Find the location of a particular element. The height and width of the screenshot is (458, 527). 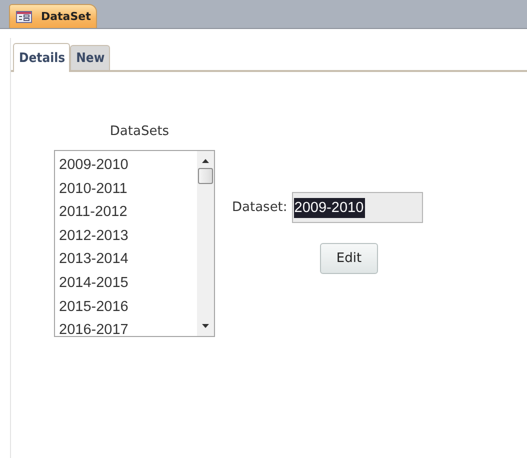

list-item: 2013-2014 is located at coordinates (128, 260).